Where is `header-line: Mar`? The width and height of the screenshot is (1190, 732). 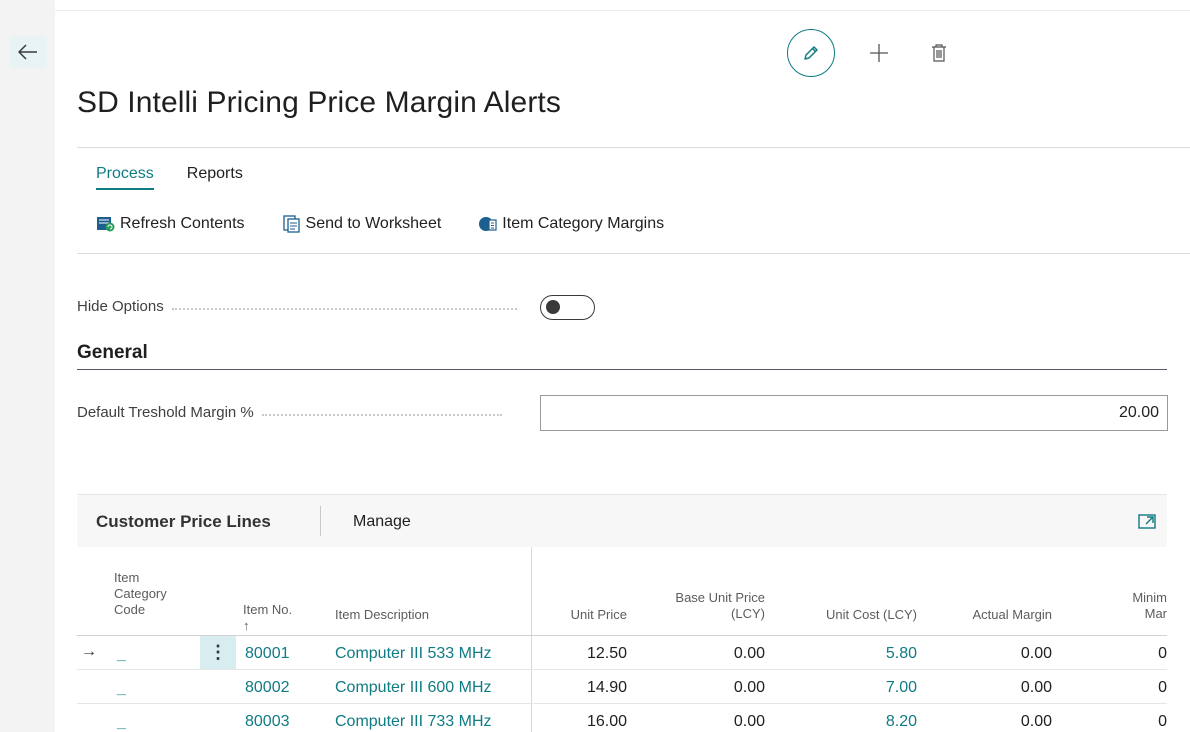 header-line: Mar is located at coordinates (1155, 613).